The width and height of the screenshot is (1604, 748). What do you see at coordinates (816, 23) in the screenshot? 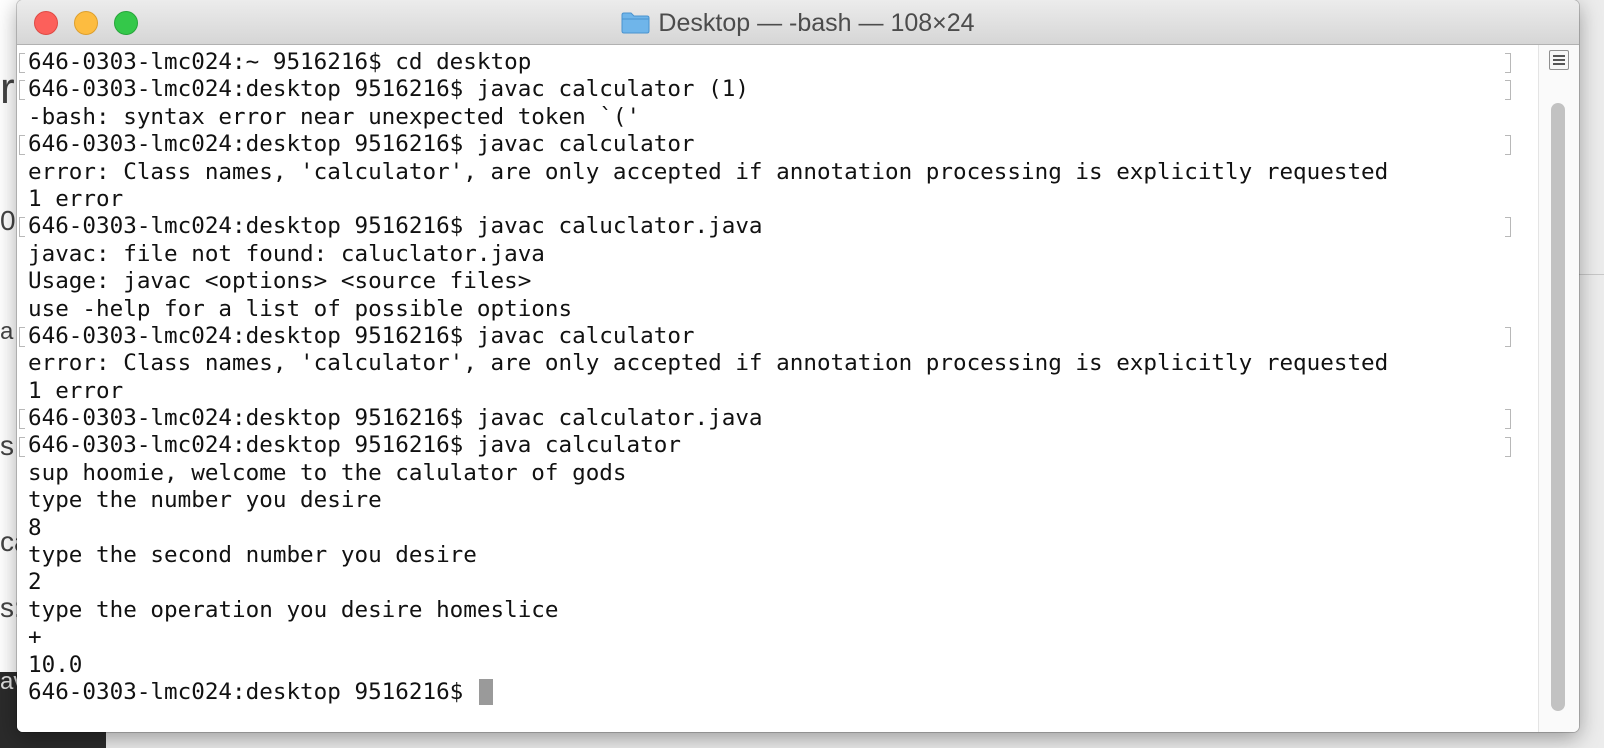
I see `window-title-text: Desktop — -bash — 108×24` at bounding box center [816, 23].